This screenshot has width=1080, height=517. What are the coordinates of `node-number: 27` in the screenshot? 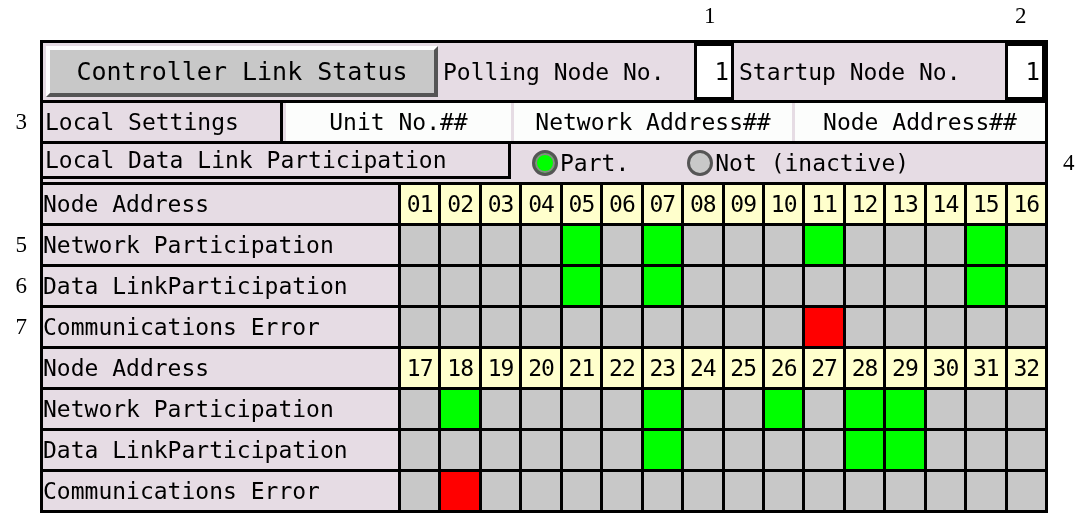 It's located at (824, 368).